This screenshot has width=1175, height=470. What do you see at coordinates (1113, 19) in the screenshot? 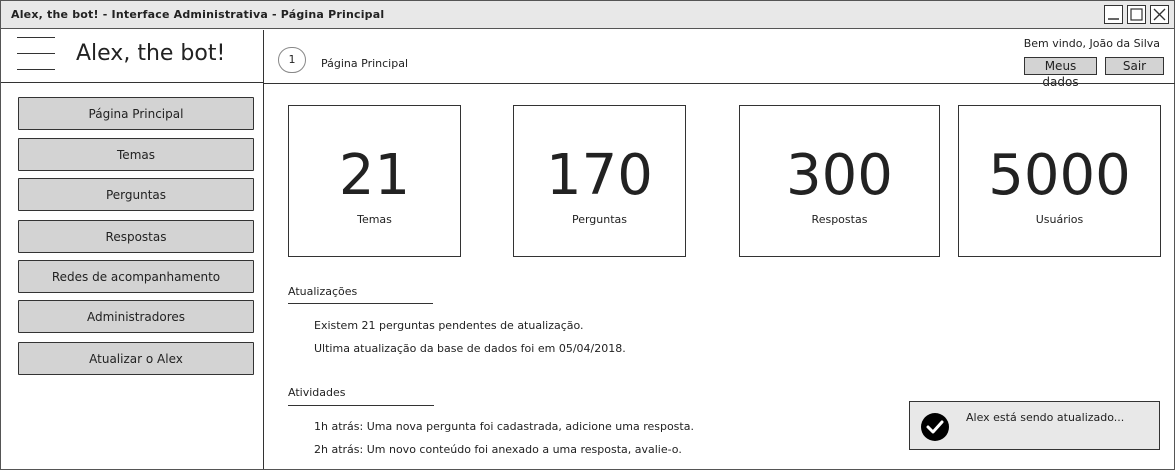
I see `minimize-icon` at bounding box center [1113, 19].